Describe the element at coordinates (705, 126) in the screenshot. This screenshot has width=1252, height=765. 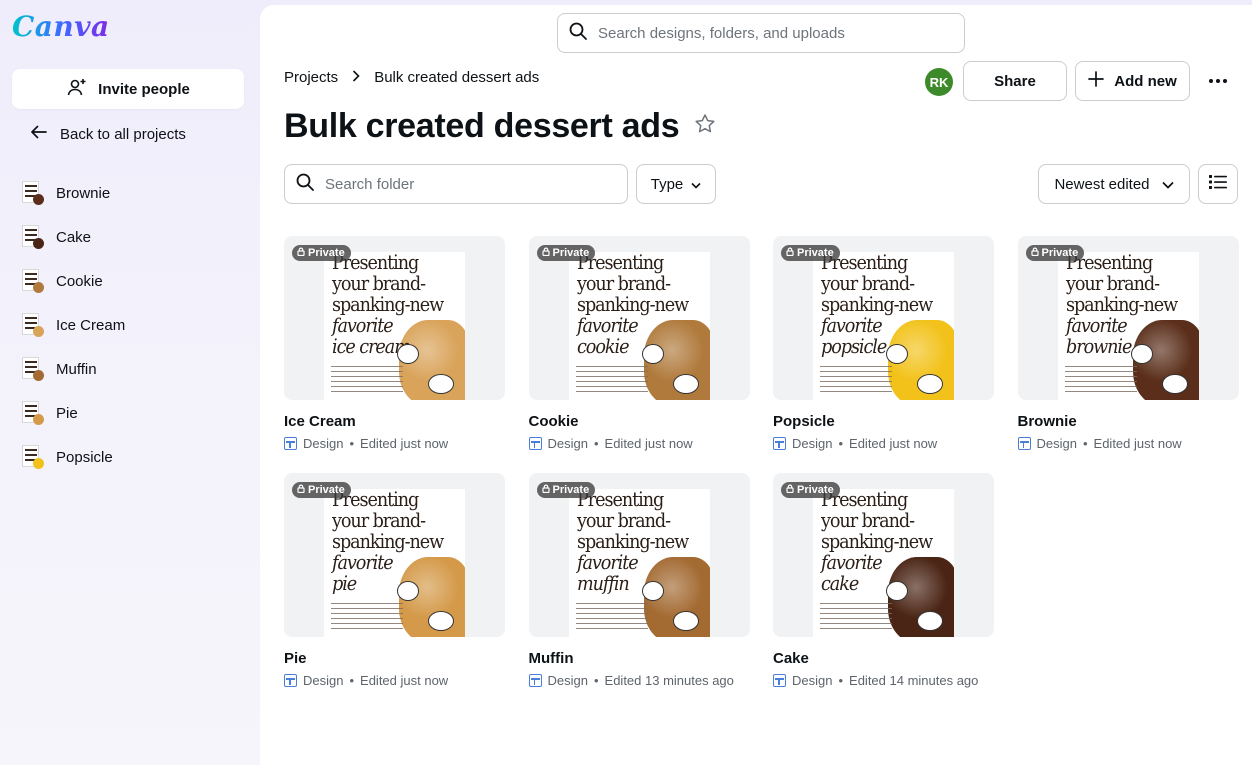
I see `star-icon` at that location.